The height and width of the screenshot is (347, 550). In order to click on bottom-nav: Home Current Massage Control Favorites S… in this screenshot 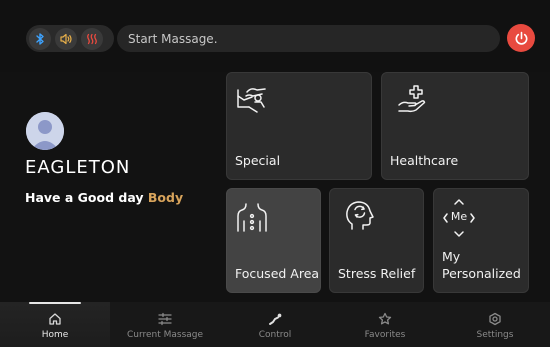, I will do `click(275, 324)`.